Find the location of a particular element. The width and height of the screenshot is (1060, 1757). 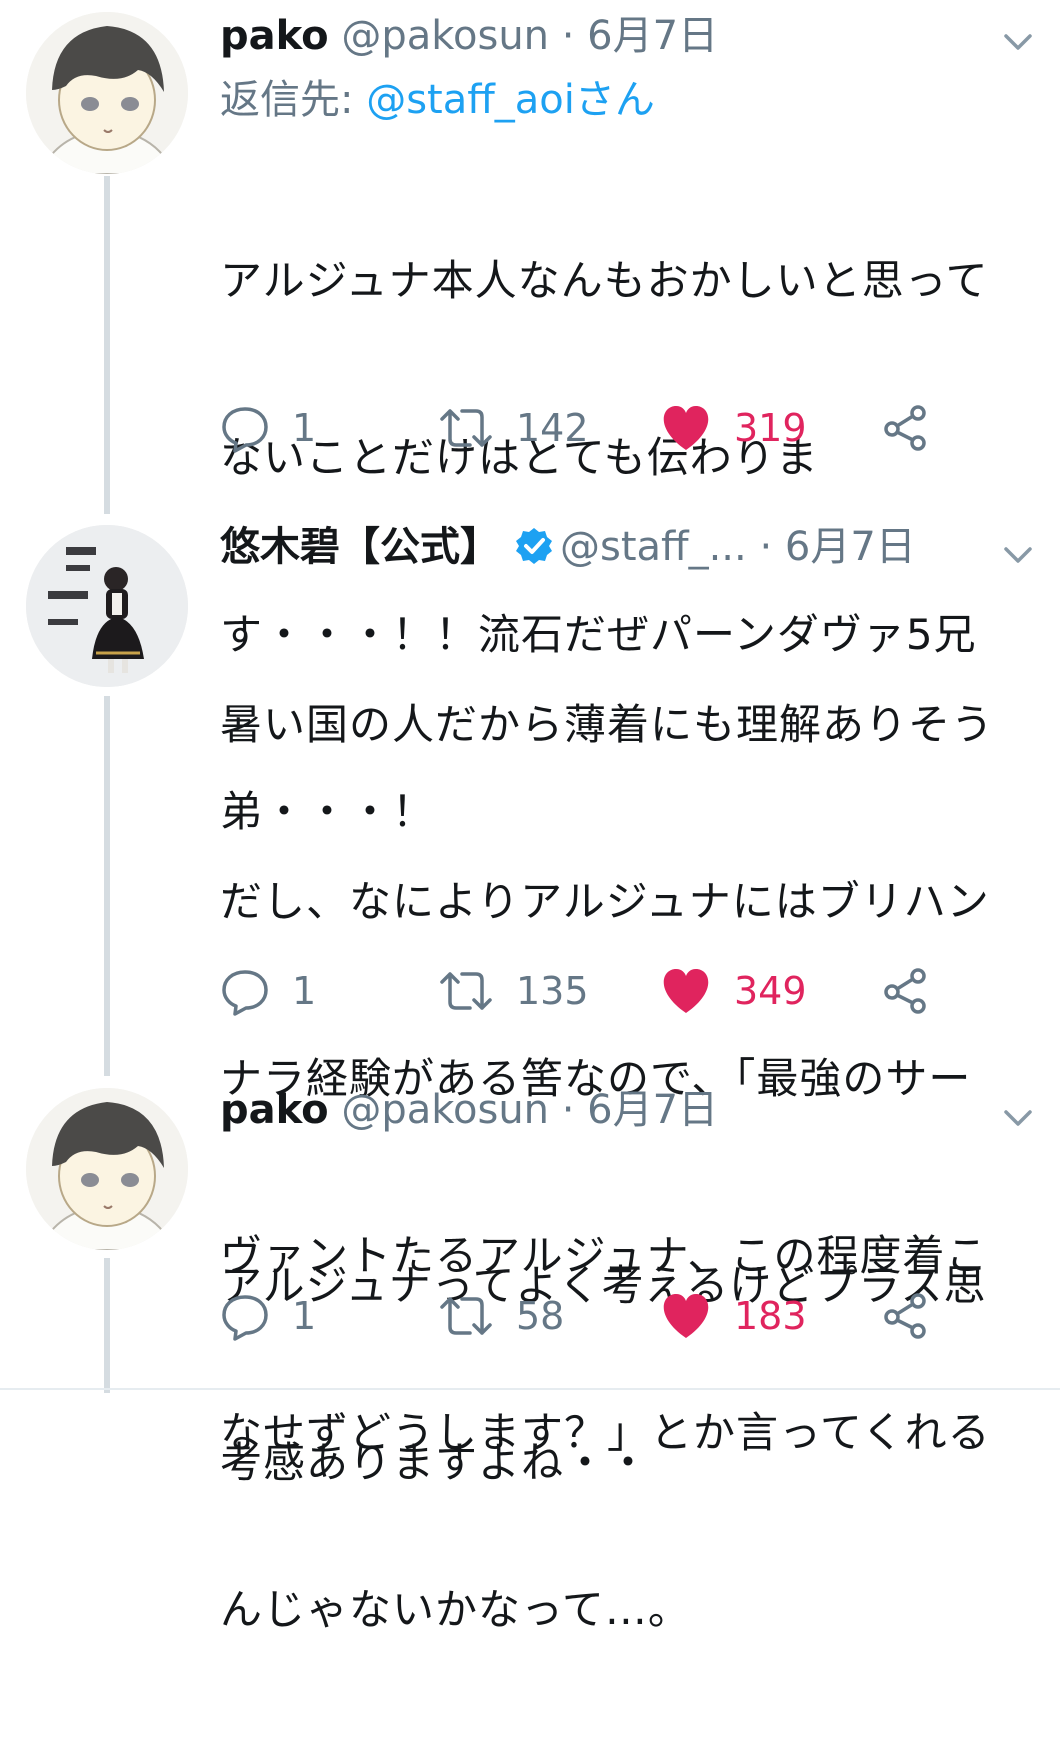

verified-badge-icon is located at coordinates (534, 546).